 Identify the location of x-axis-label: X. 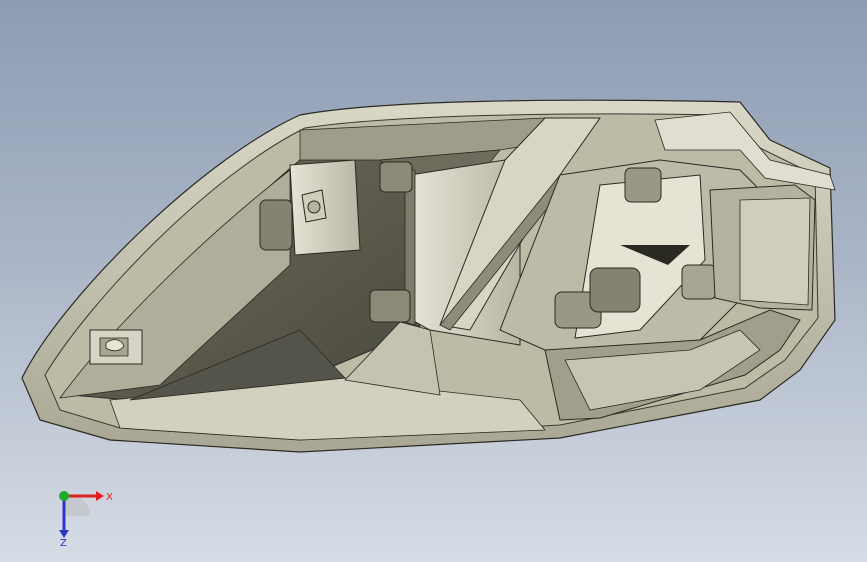
(109, 497).